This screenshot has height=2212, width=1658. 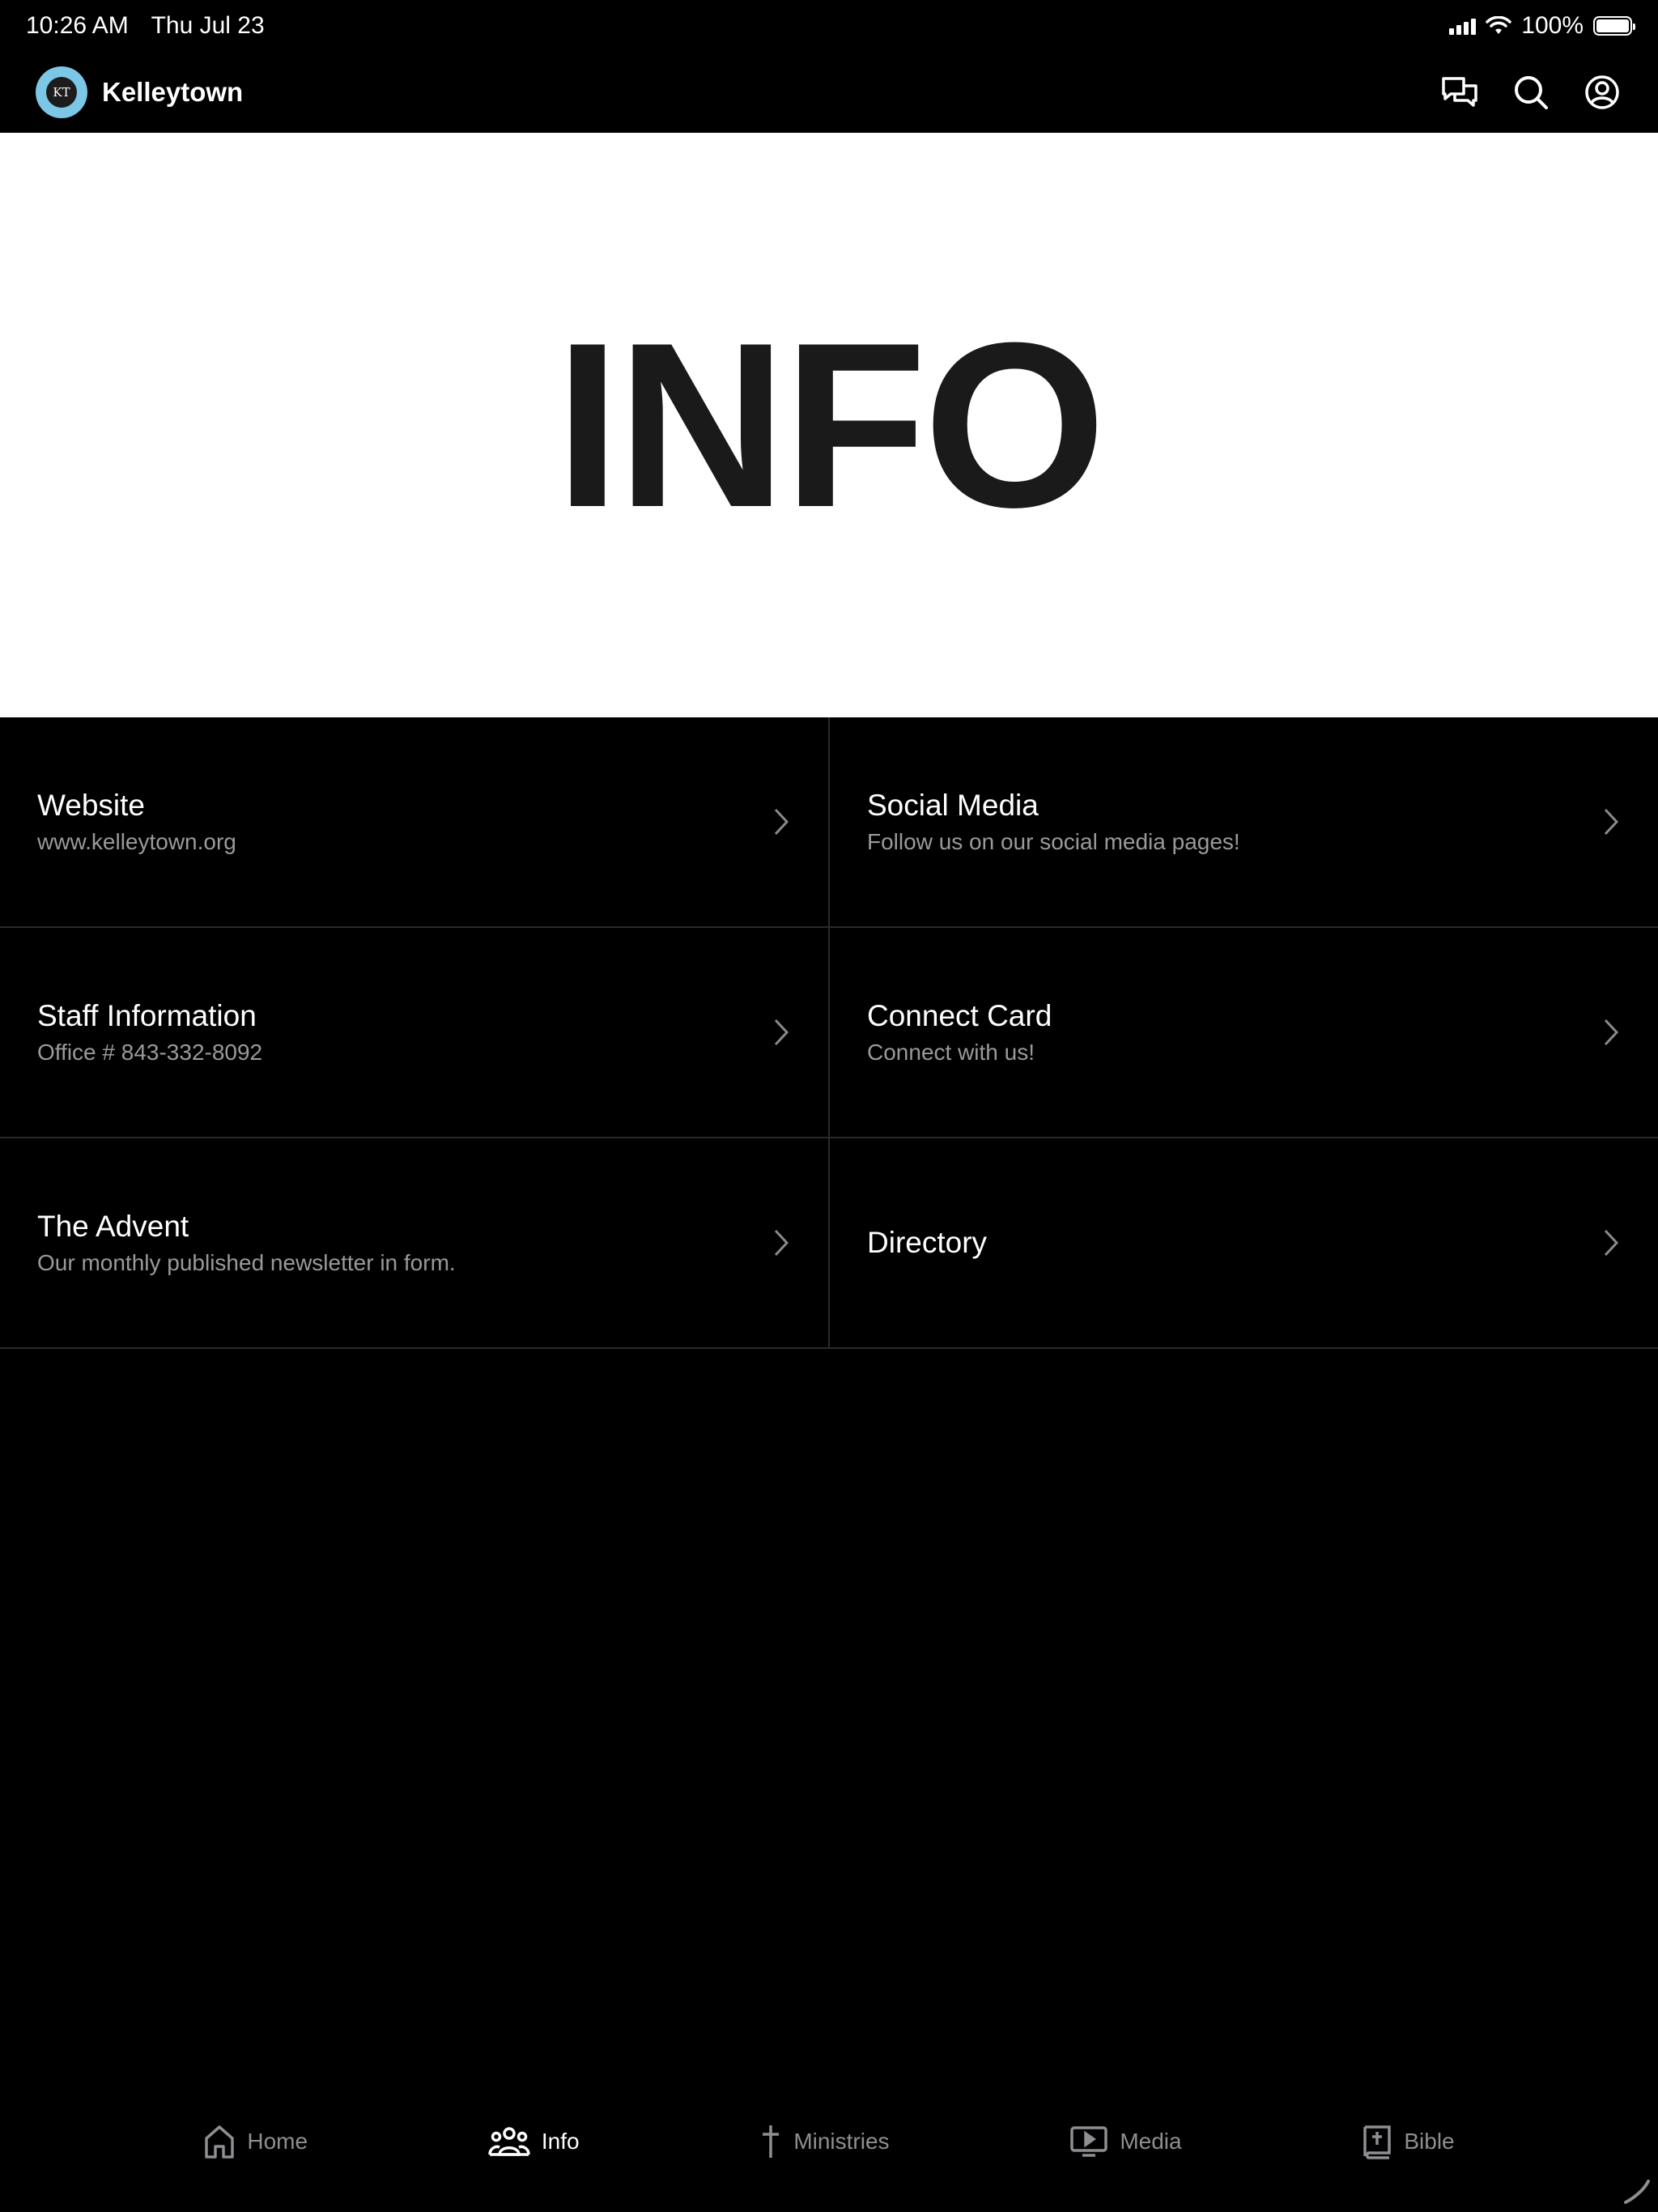 I want to click on resize-grip-icon, so click(x=1637, y=2192).